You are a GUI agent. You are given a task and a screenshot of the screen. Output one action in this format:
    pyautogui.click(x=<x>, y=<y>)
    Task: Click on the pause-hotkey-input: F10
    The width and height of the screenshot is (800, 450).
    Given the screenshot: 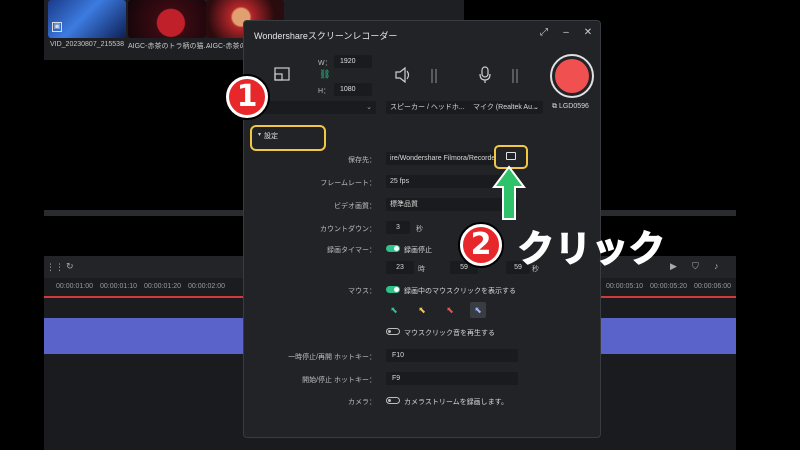 What is the action you would take?
    pyautogui.click(x=452, y=355)
    